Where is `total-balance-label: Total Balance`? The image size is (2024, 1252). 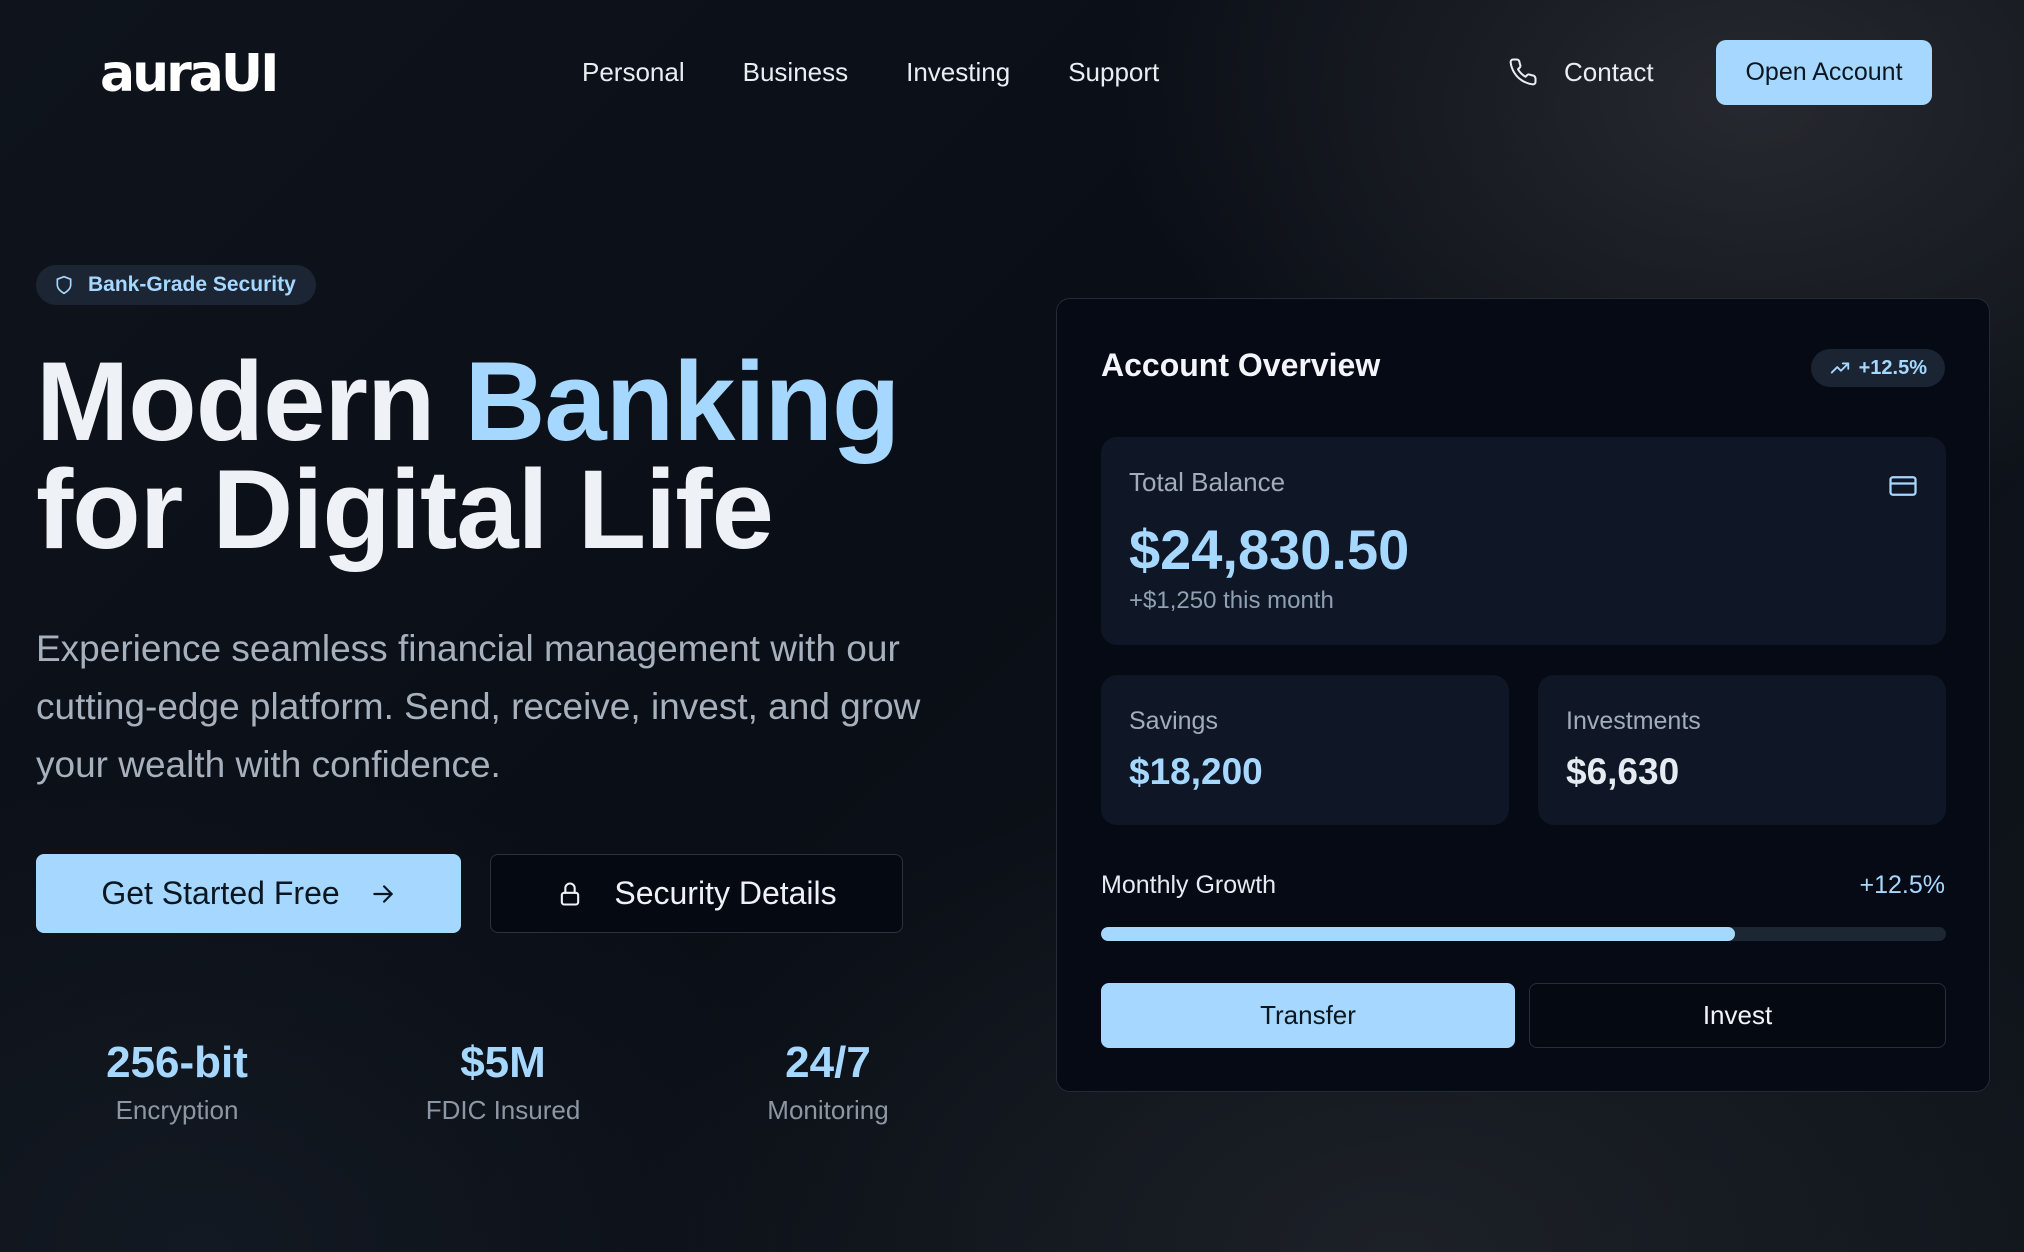 total-balance-label: Total Balance is located at coordinates (1207, 482).